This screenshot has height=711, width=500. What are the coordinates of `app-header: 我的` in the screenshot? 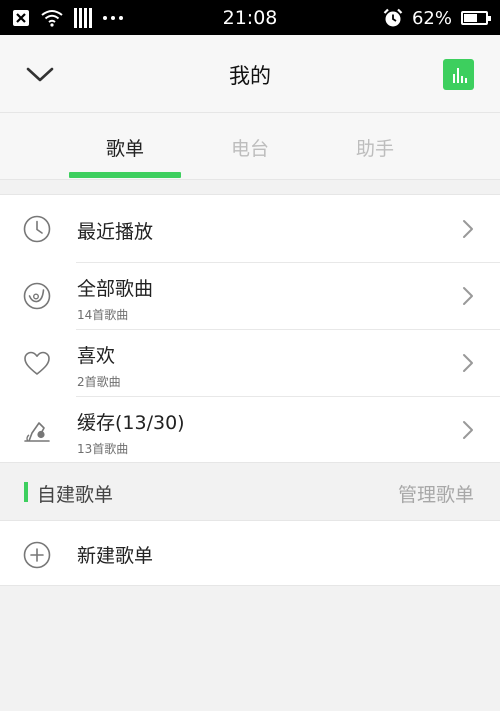 It's located at (250, 74).